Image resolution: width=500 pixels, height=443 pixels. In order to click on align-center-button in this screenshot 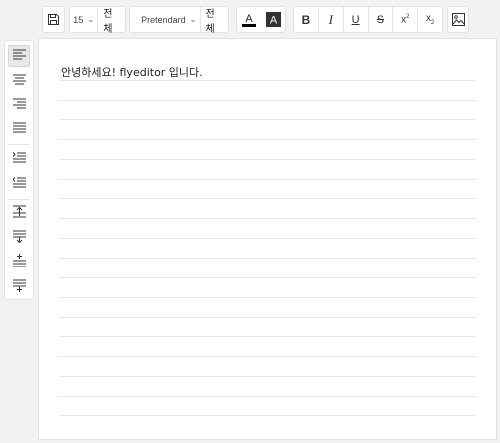, I will do `click(19, 81)`.